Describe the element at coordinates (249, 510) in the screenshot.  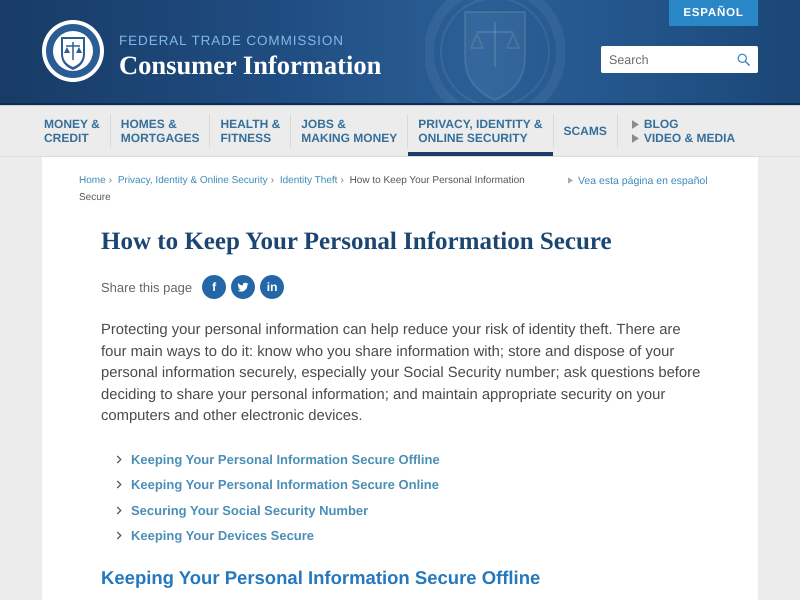
I see `section-link: Securing Your Social Security Number` at that location.